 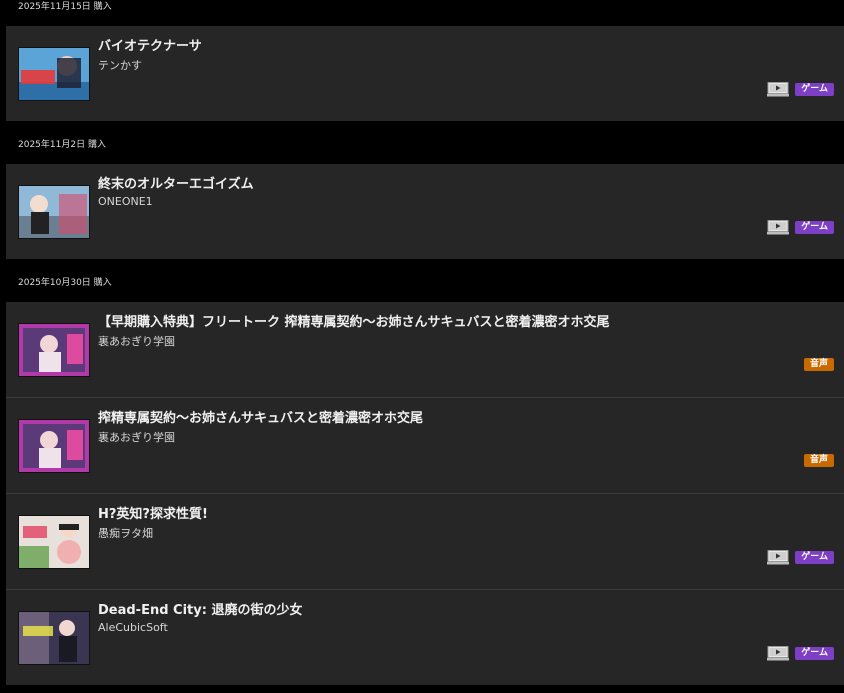 I want to click on list-item: 終末のオルターエゴイズム ONEONE1 ゲーム, so click(x=425, y=211).